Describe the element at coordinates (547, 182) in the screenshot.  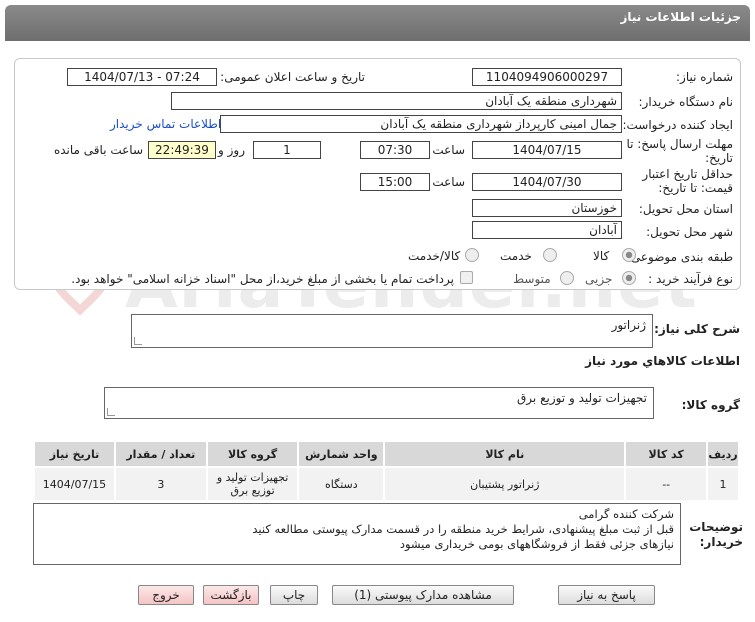
I see `price-validity-date-field: 1404/07/30` at that location.